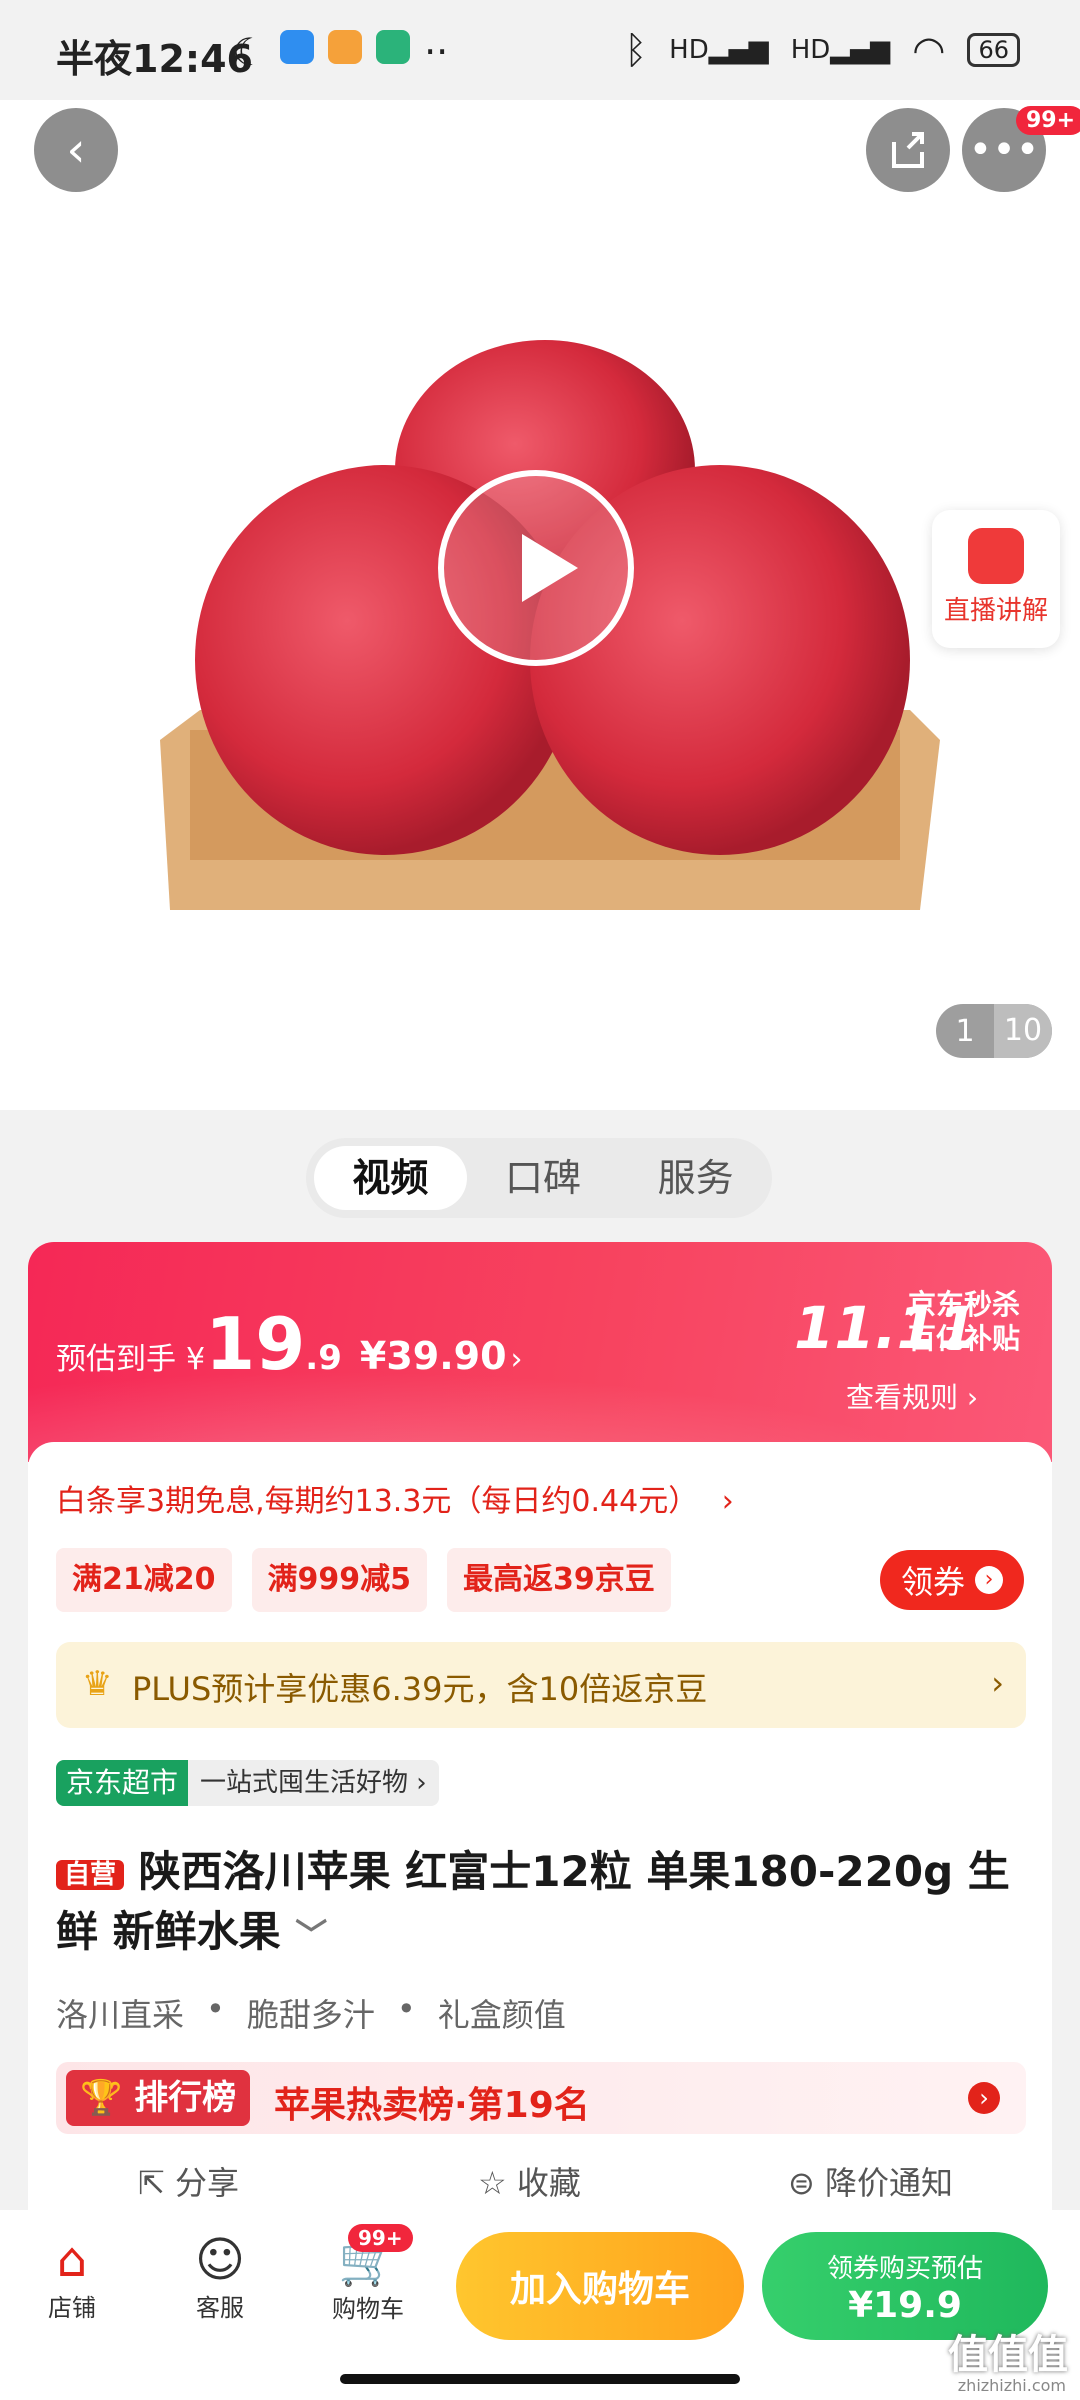 Image resolution: width=1080 pixels, height=2400 pixels. Describe the element at coordinates (220, 2308) in the screenshot. I see `customer-service-label: 客服` at that location.